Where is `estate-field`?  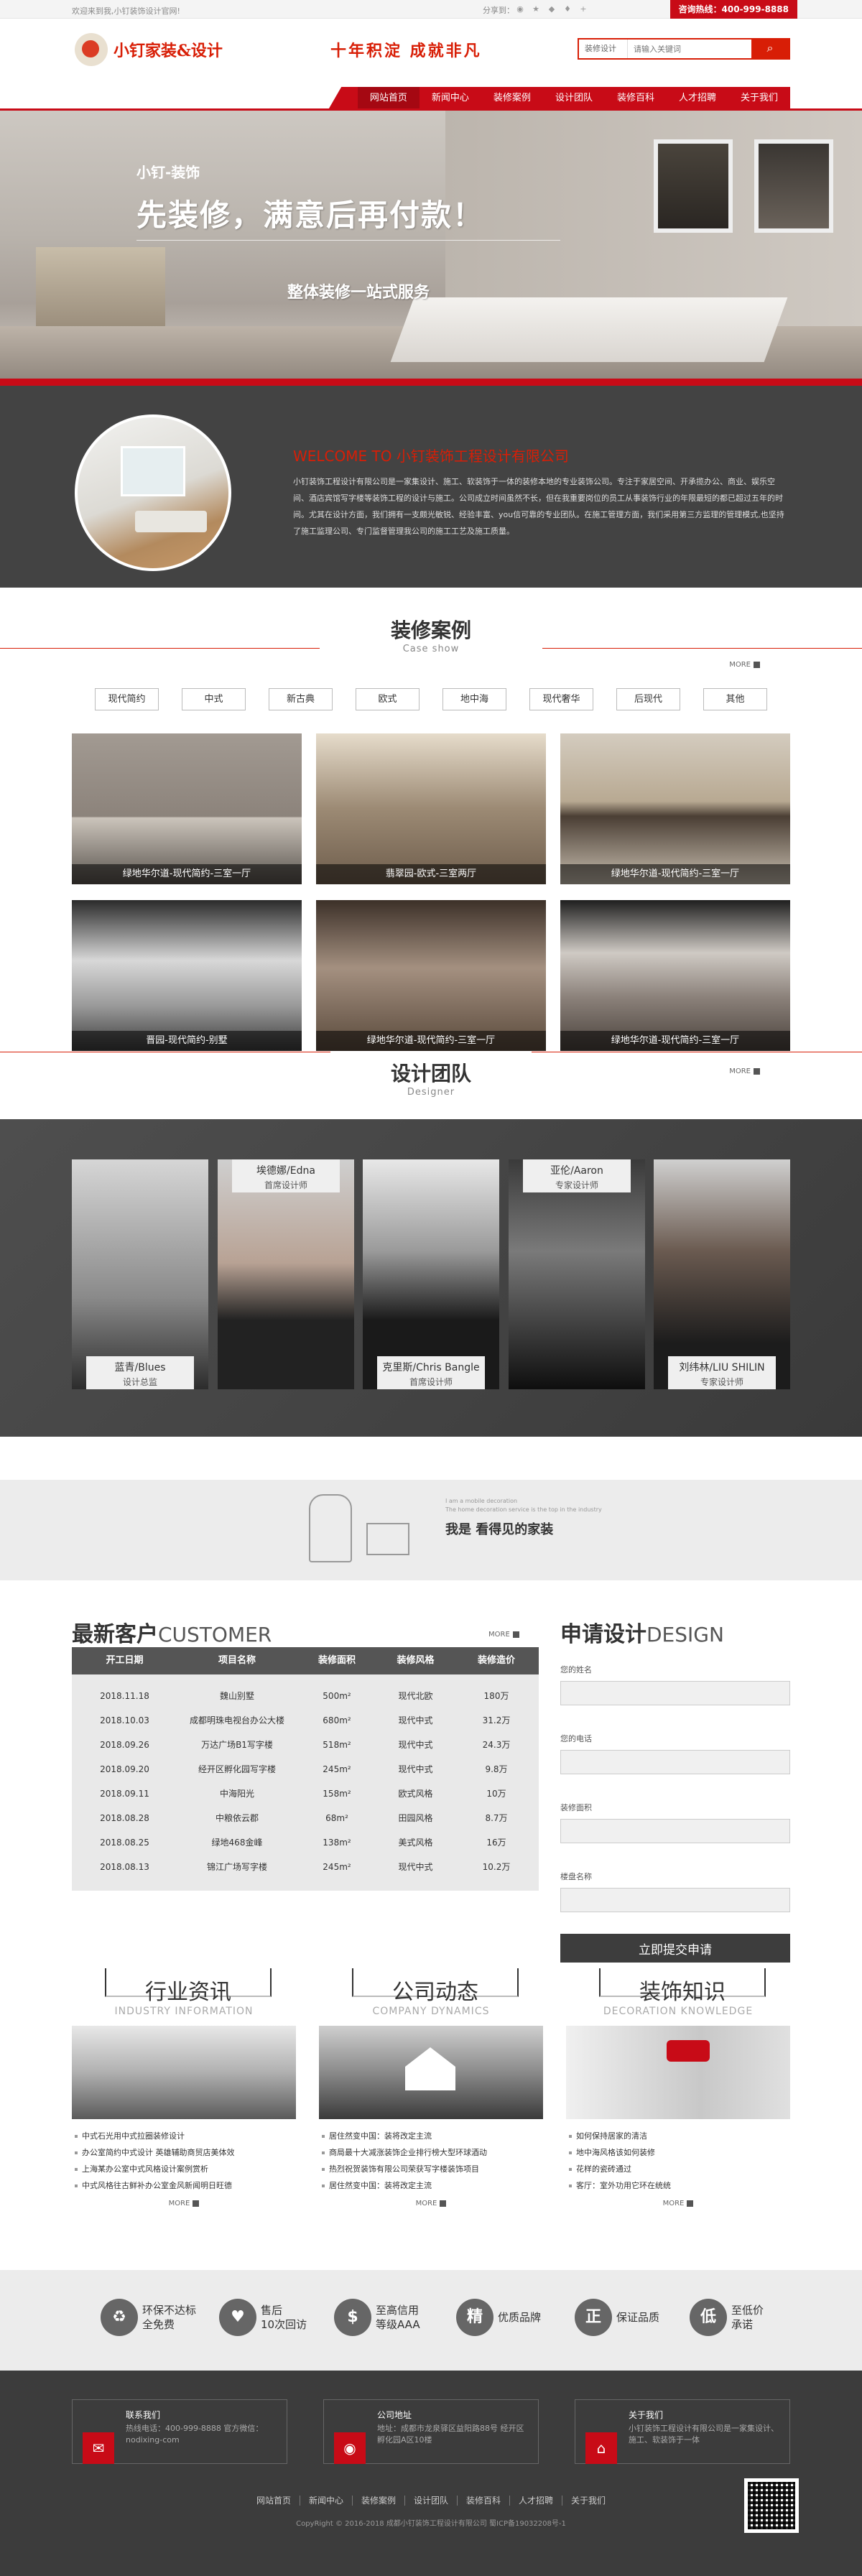
estate-field is located at coordinates (675, 1900).